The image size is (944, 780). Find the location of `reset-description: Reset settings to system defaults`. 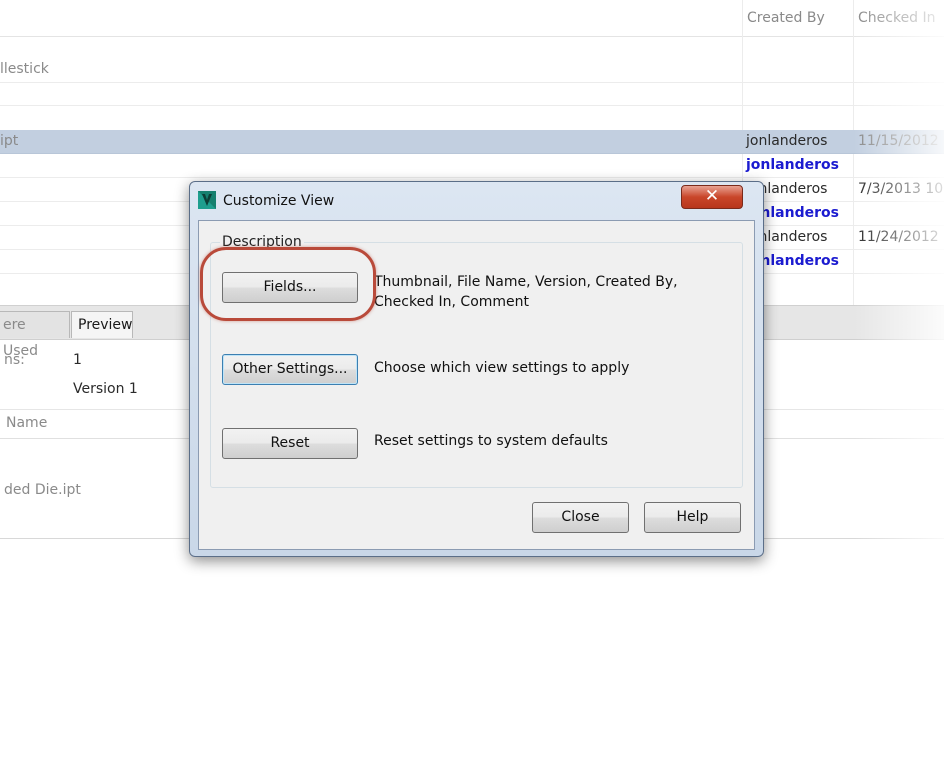

reset-description: Reset settings to system defaults is located at coordinates (491, 441).